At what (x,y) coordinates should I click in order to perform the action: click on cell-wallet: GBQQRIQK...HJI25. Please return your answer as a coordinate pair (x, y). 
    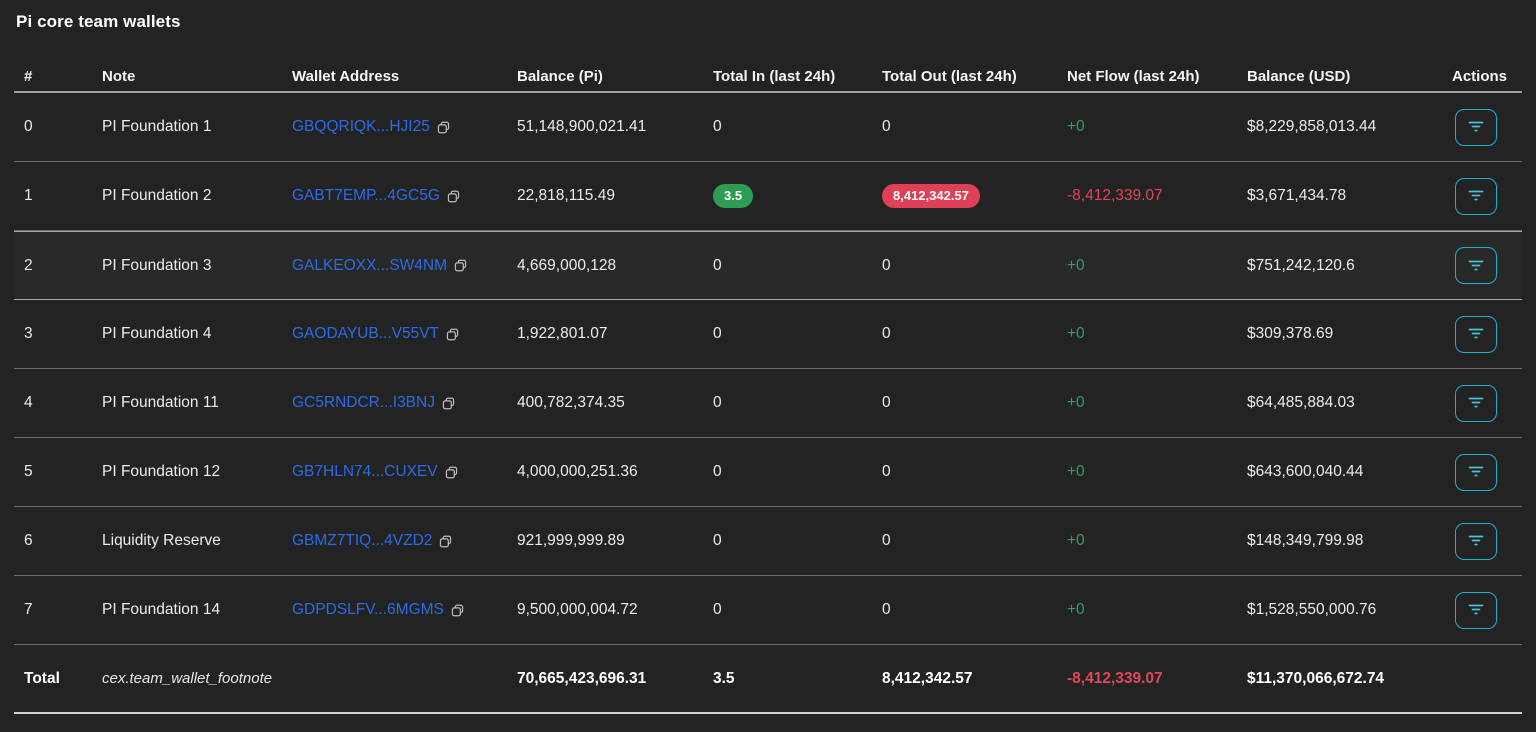
    Looking at the image, I should click on (394, 127).